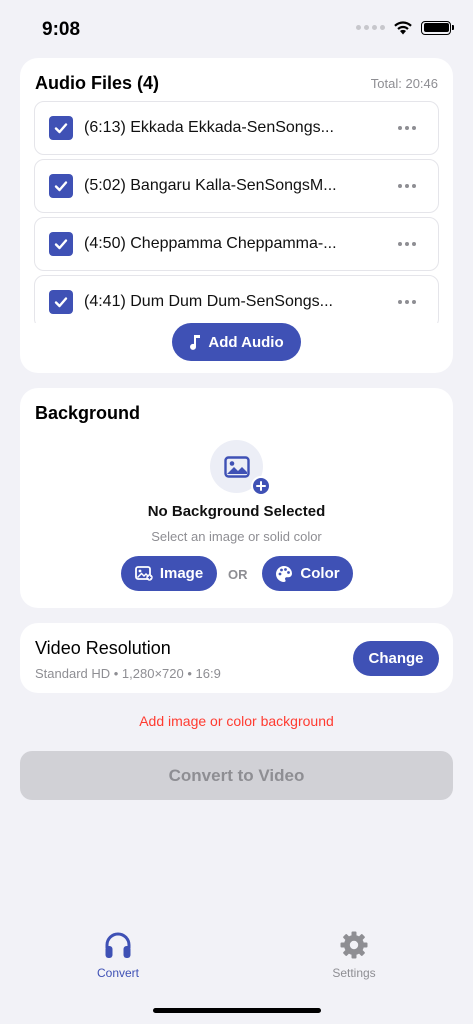 This screenshot has height=1024, width=473. What do you see at coordinates (128, 673) in the screenshot?
I see `video-resolution-detail: Standard HD • 1,280×720 • 16:9` at bounding box center [128, 673].